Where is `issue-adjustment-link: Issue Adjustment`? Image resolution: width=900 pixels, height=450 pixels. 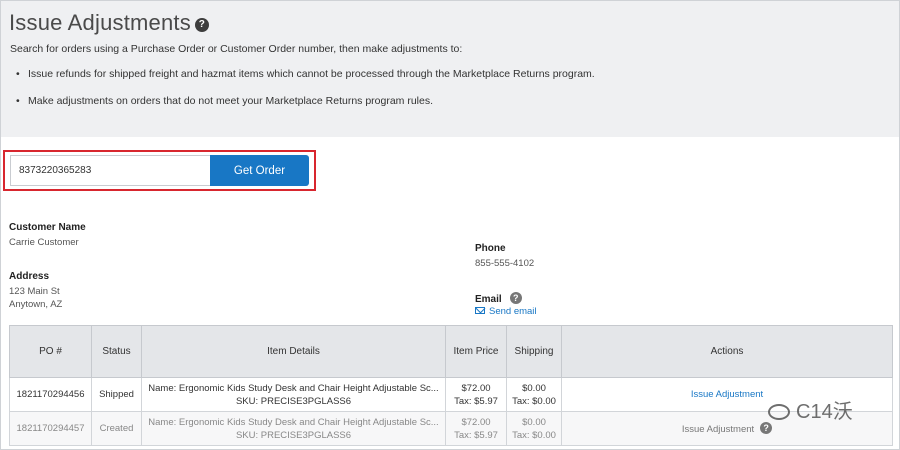 issue-adjustment-link: Issue Adjustment is located at coordinates (727, 394).